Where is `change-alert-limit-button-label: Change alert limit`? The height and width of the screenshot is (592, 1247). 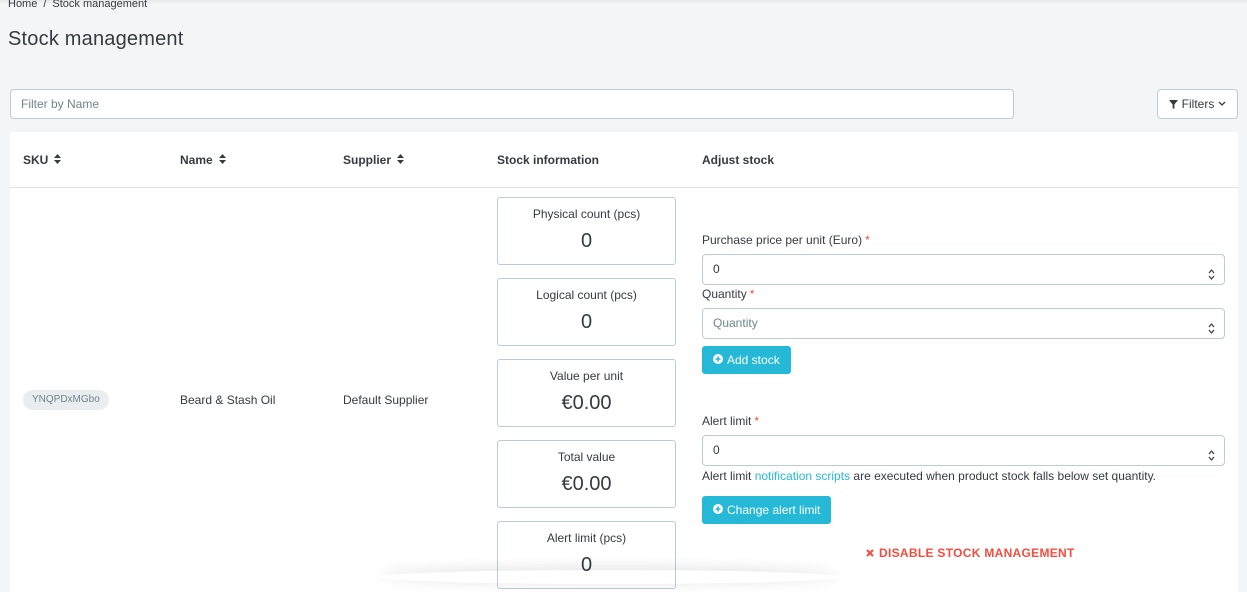 change-alert-limit-button-label: Change alert limit is located at coordinates (774, 510).